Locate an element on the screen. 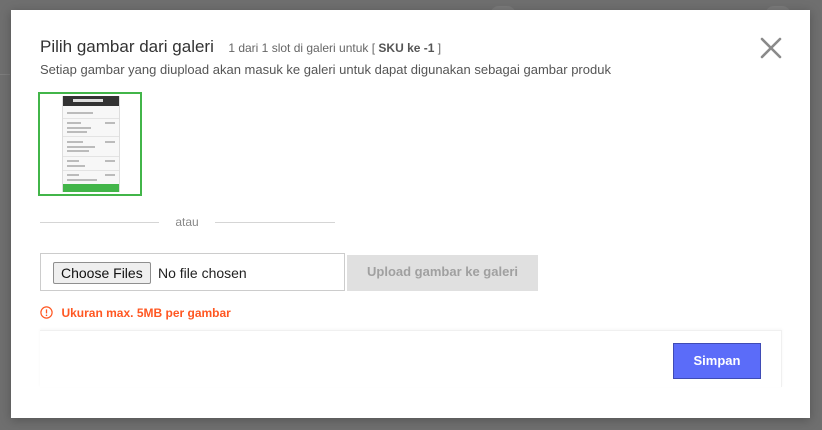  divider-line-left is located at coordinates (99, 222).